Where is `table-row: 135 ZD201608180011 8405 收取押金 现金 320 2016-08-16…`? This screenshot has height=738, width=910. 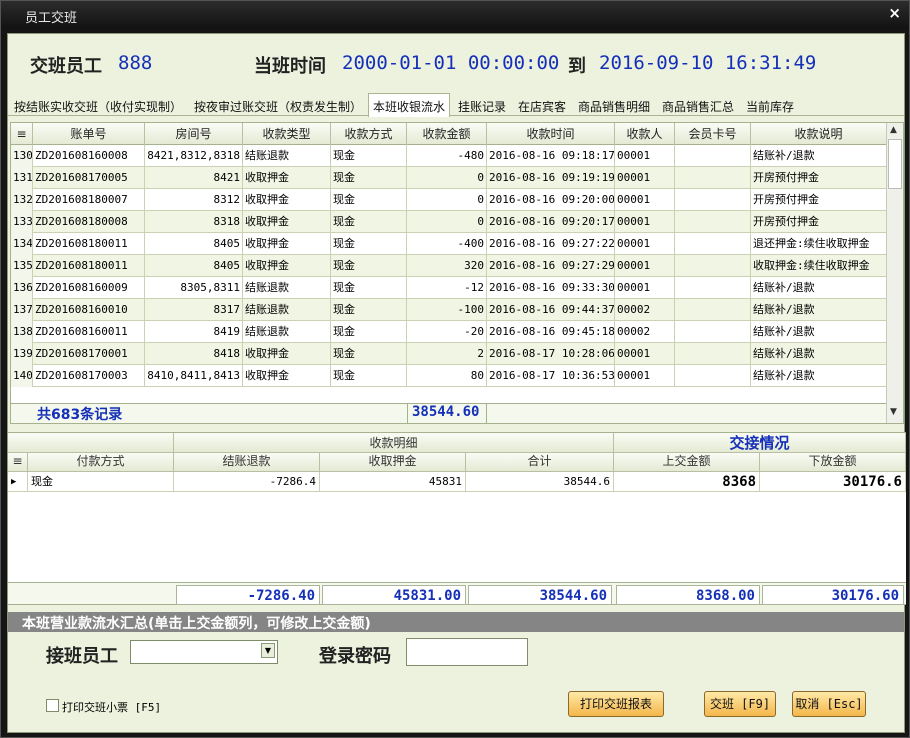 table-row: 135 ZD201608180011 8405 收取押金 现金 320 2016-08-16… is located at coordinates (449, 266).